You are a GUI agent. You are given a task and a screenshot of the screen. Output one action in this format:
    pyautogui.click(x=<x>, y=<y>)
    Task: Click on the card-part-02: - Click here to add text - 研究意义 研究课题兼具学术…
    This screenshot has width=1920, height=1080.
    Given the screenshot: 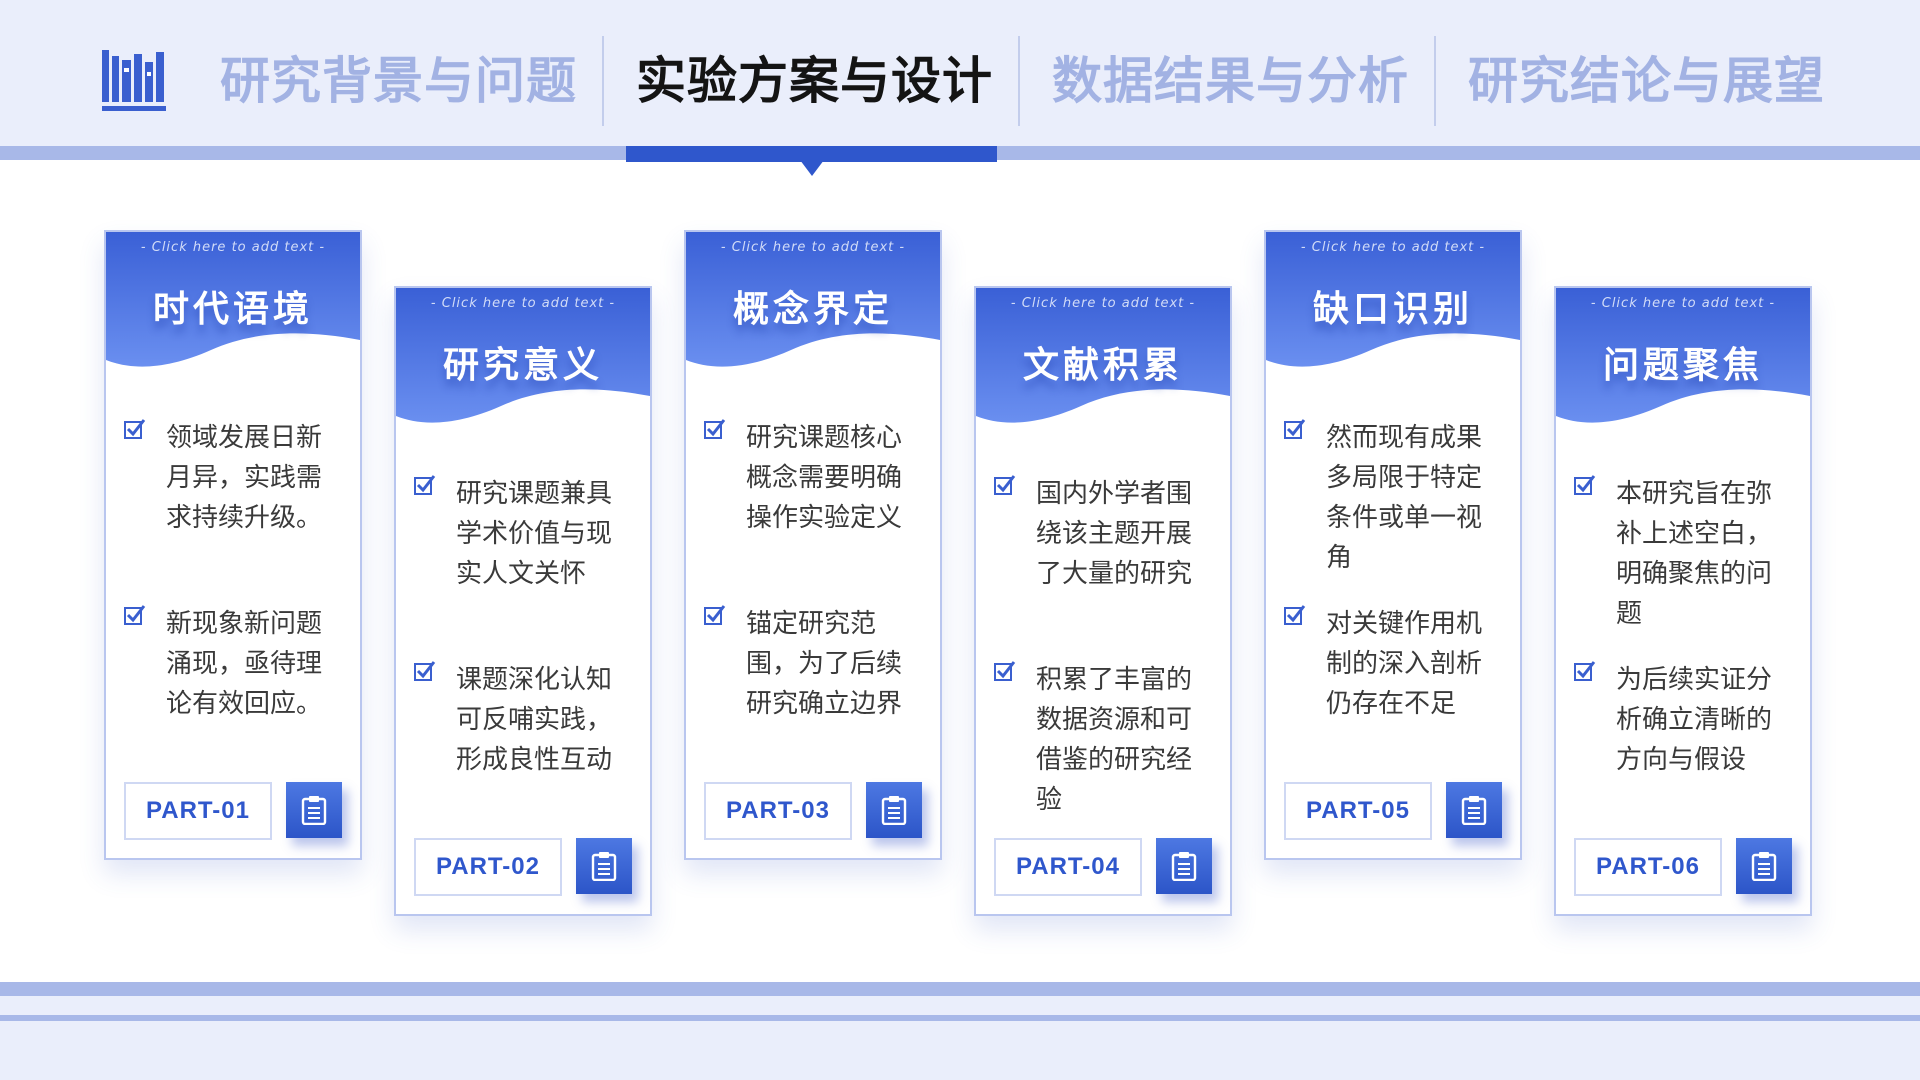 What is the action you would take?
    pyautogui.click(x=523, y=601)
    